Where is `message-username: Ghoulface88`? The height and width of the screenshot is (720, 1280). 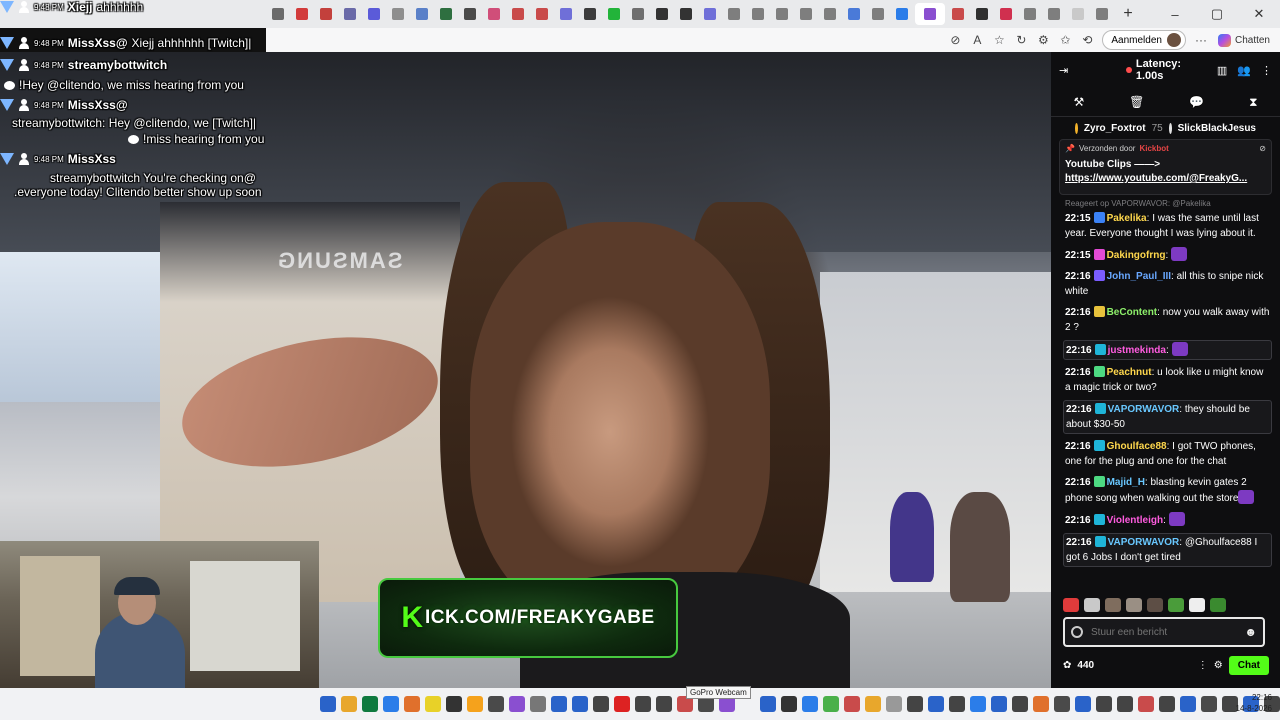
message-username: Ghoulface88 is located at coordinates (1137, 446).